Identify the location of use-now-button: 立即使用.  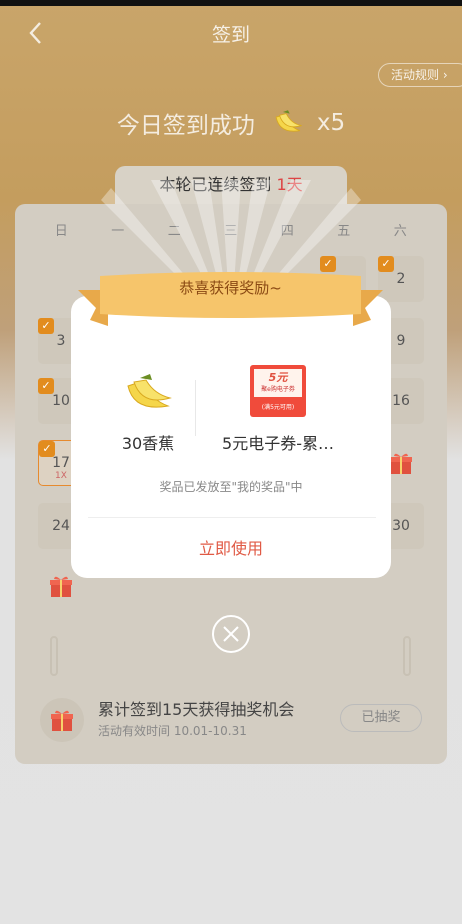
(231, 547).